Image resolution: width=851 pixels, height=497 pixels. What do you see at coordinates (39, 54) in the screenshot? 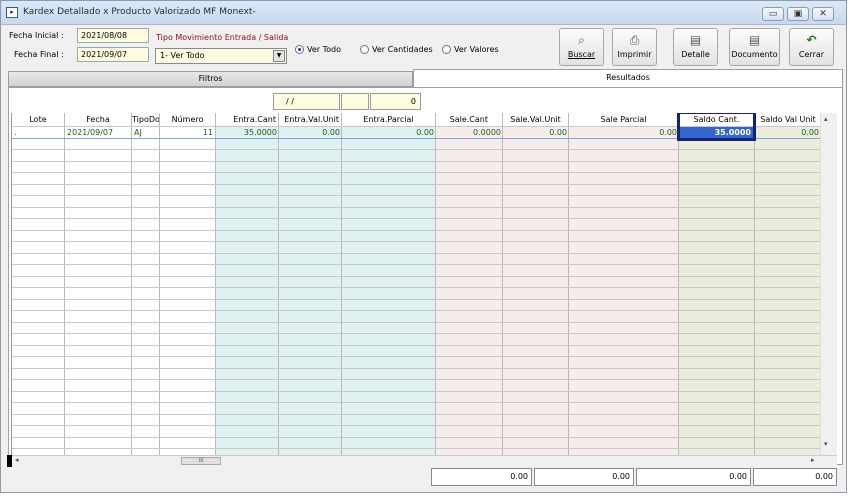
I see `fecha-final-label: Fecha Final :` at bounding box center [39, 54].